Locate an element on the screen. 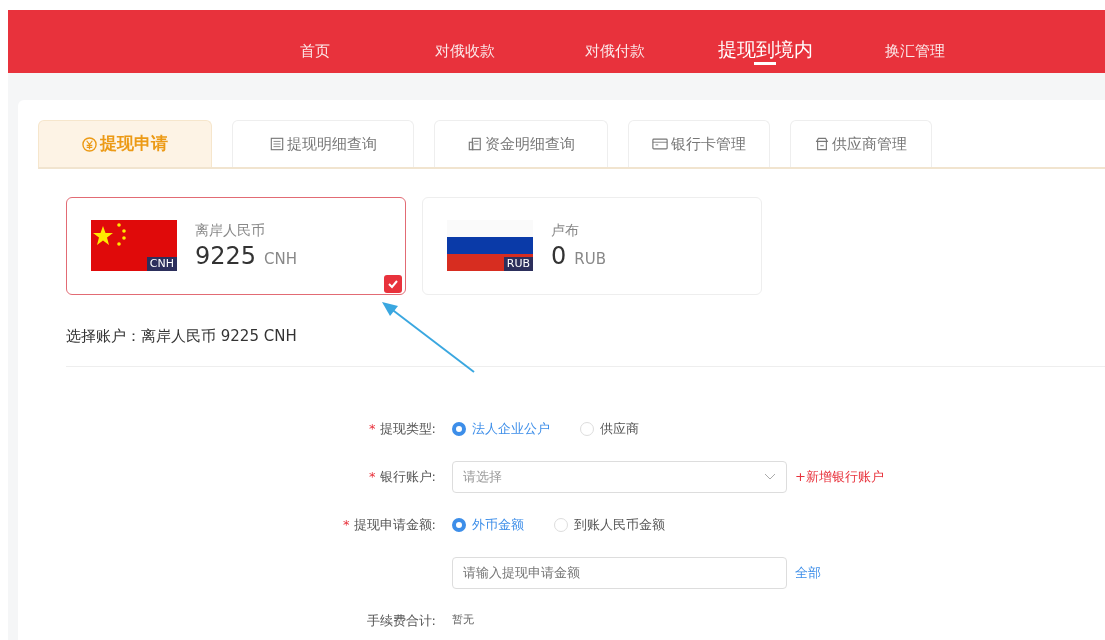  shop-icon is located at coordinates (822, 144).